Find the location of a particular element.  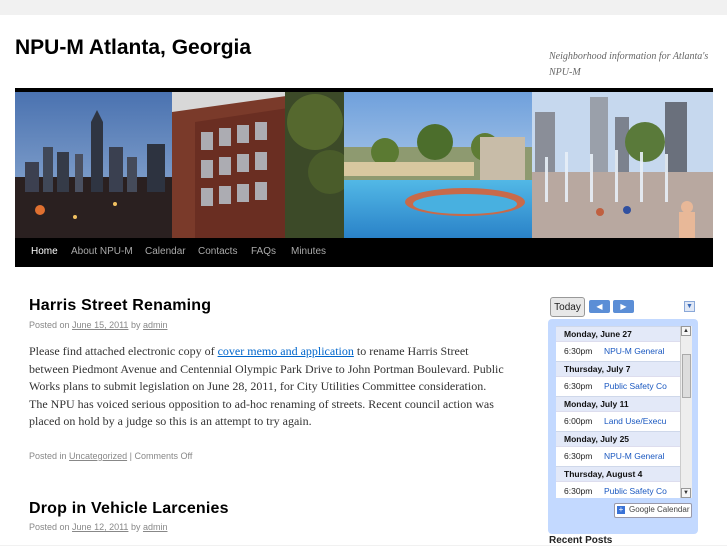

event-title: Land Use/Execu is located at coordinates (635, 421).